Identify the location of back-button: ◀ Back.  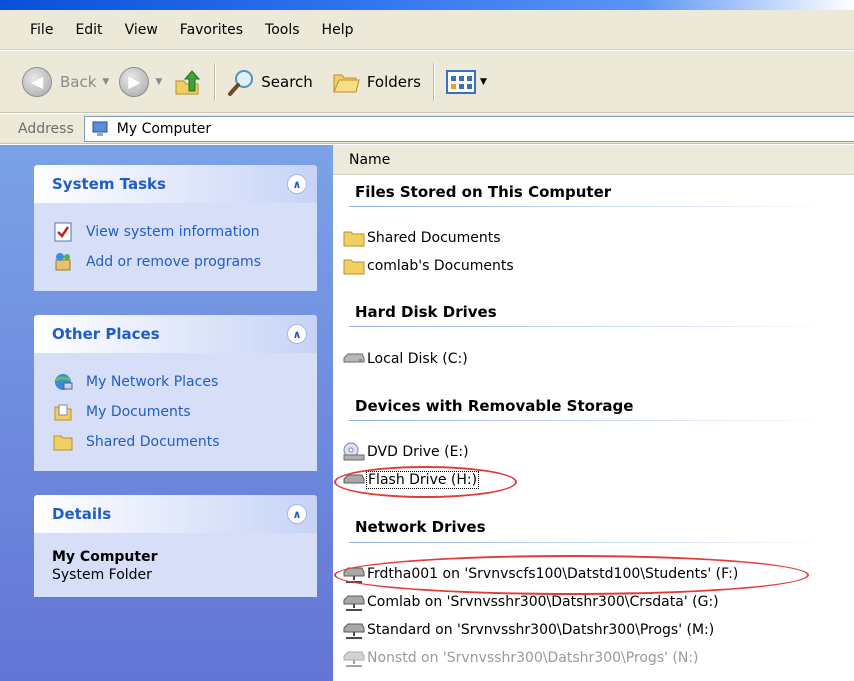
(59, 82).